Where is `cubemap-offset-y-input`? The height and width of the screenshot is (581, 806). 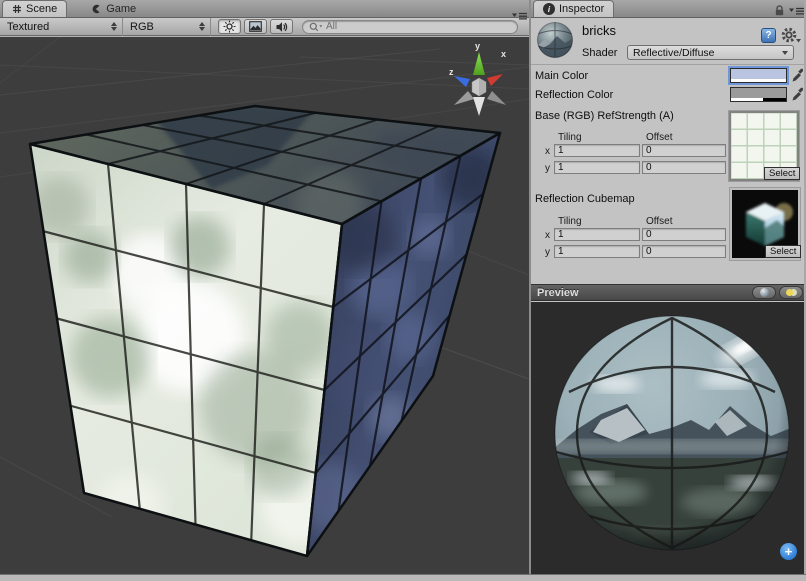
cubemap-offset-y-input is located at coordinates (684, 251).